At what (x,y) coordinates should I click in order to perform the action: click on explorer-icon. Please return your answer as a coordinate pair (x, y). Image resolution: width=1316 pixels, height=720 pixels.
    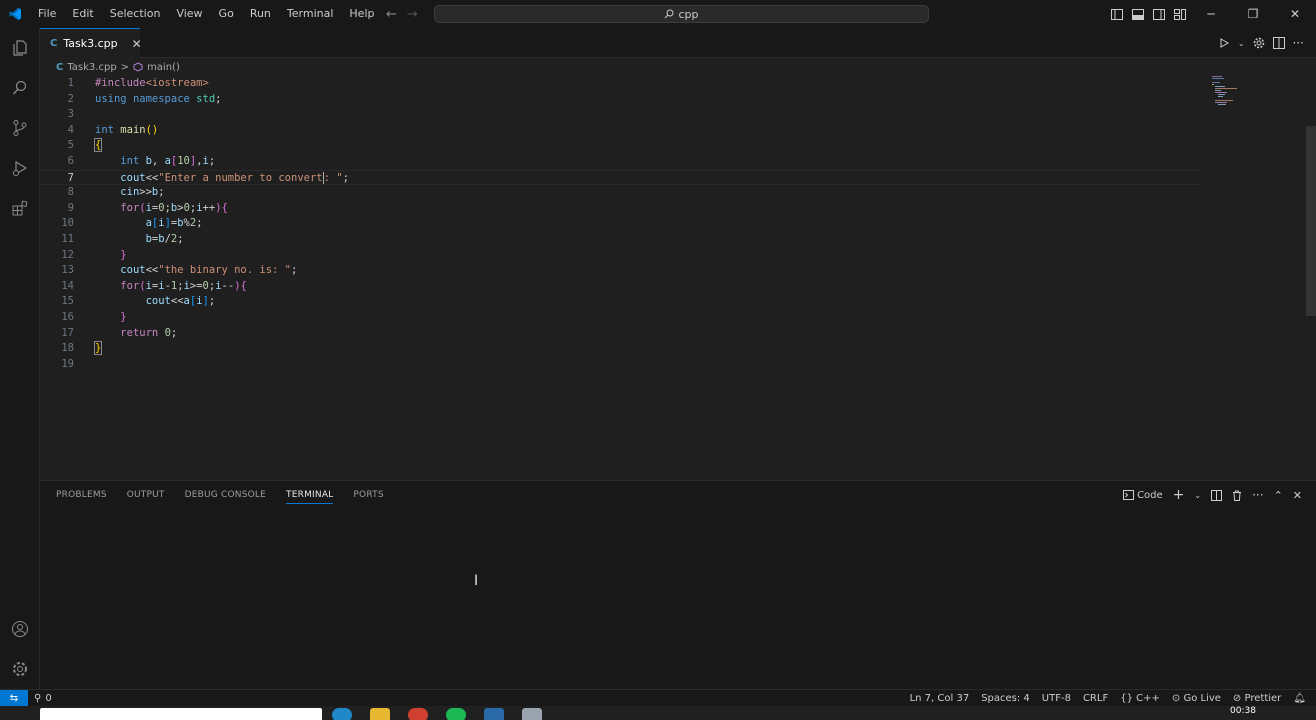
    Looking at the image, I should click on (20, 48).